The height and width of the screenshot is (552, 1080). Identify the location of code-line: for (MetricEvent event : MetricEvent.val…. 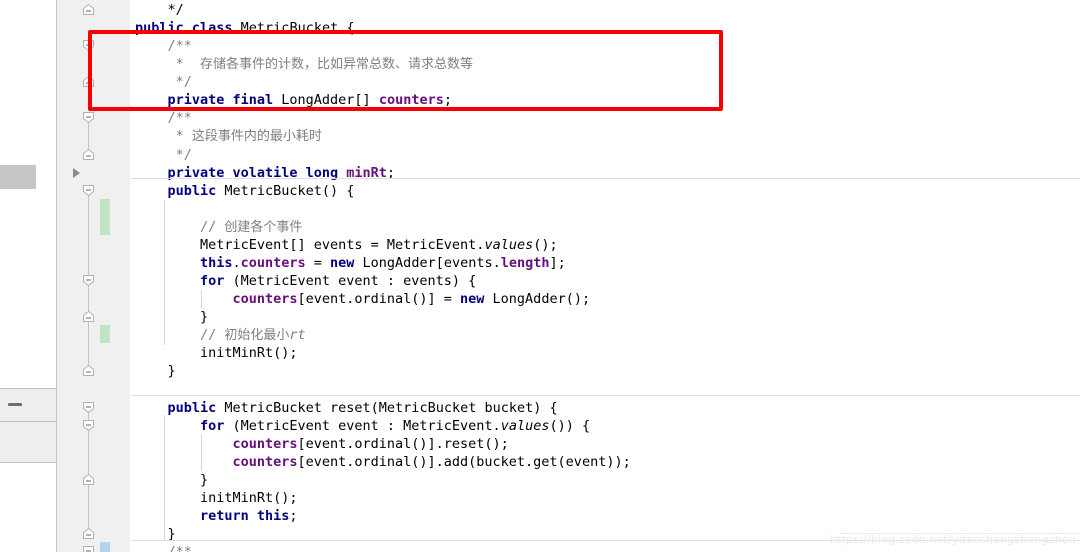
(360, 426).